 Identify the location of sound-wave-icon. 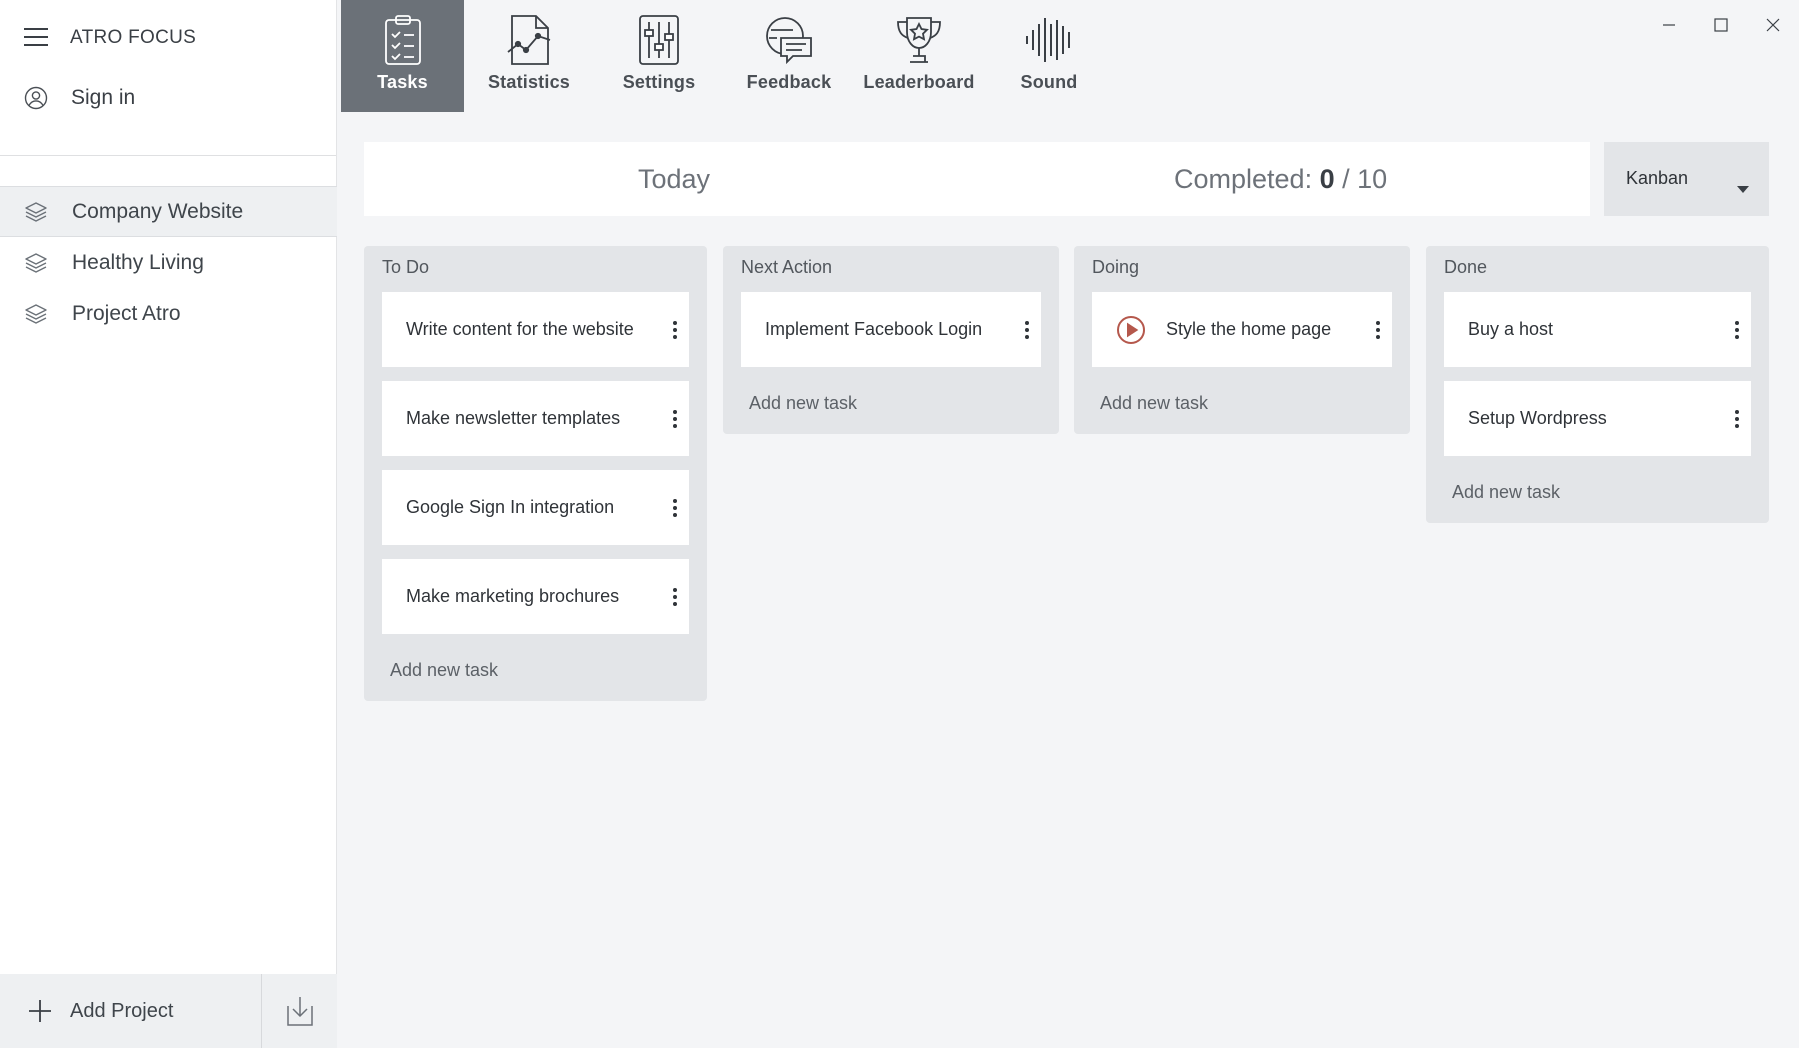
(1048, 40).